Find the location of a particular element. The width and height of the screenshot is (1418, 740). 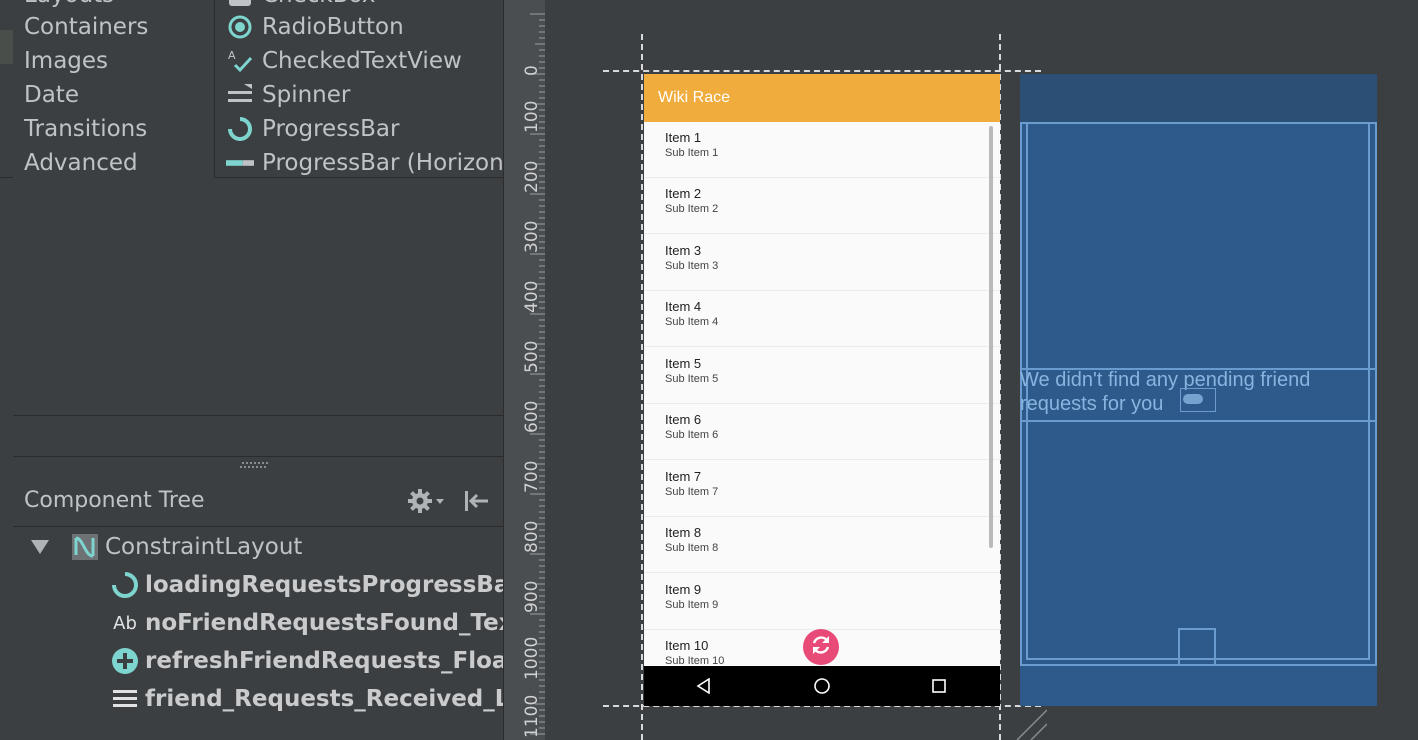

tree-item-label: friend_Requests_Received_ListView is located at coordinates (324, 699).